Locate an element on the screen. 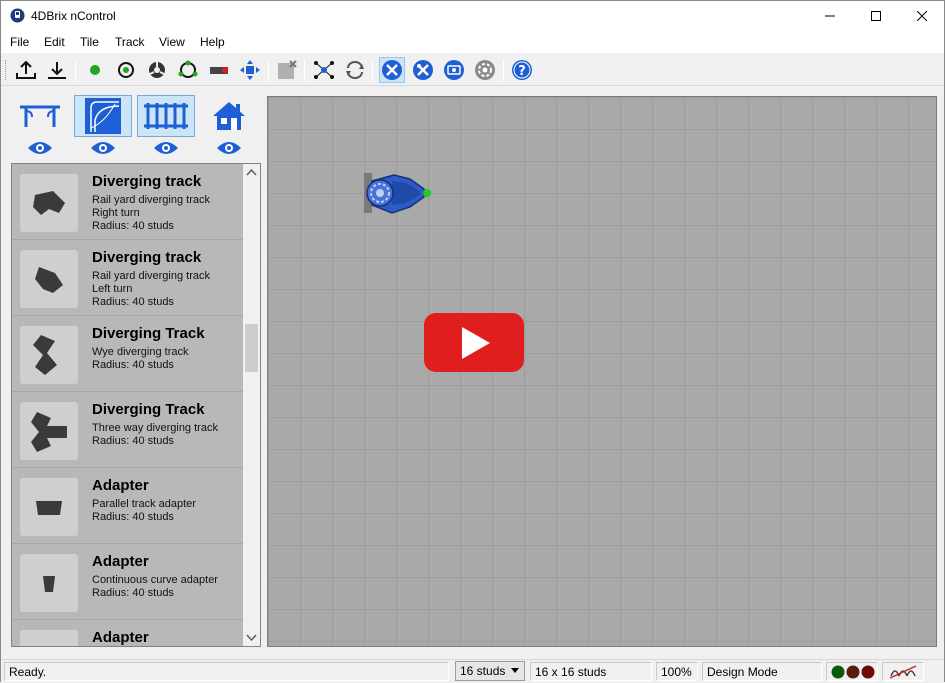  move-icon is located at coordinates (250, 70).